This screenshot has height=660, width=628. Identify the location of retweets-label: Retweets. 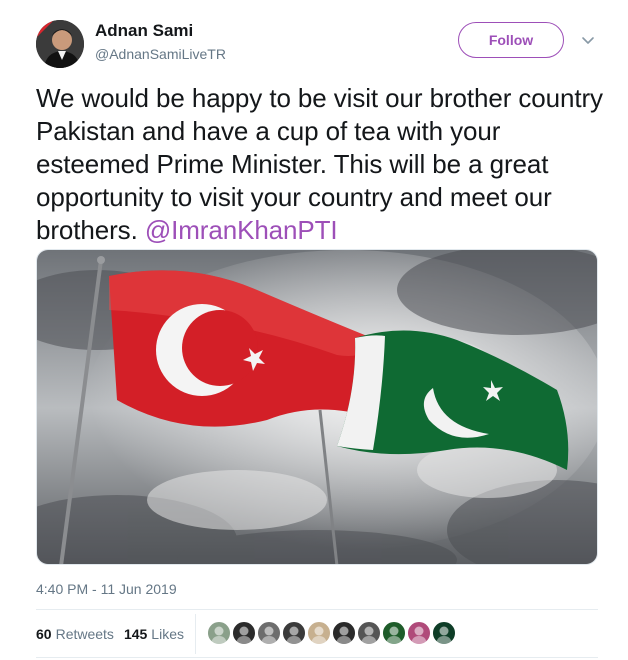
(84, 634).